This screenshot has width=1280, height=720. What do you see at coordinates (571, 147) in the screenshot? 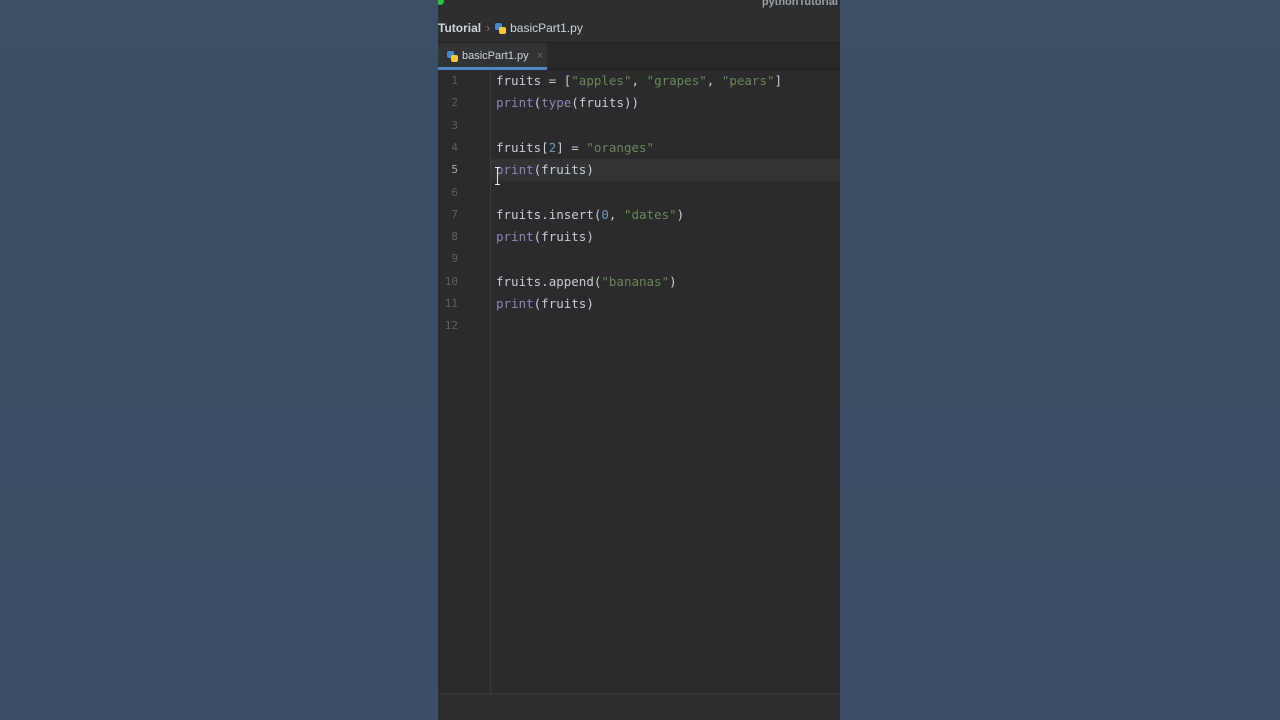
I see `punctuation-token: ] =` at bounding box center [571, 147].